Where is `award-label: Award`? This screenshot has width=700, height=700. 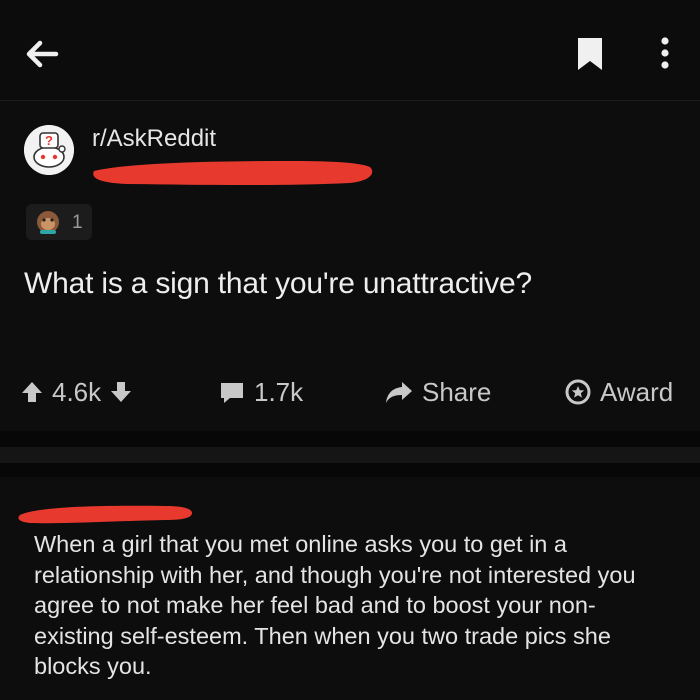 award-label: Award is located at coordinates (637, 391).